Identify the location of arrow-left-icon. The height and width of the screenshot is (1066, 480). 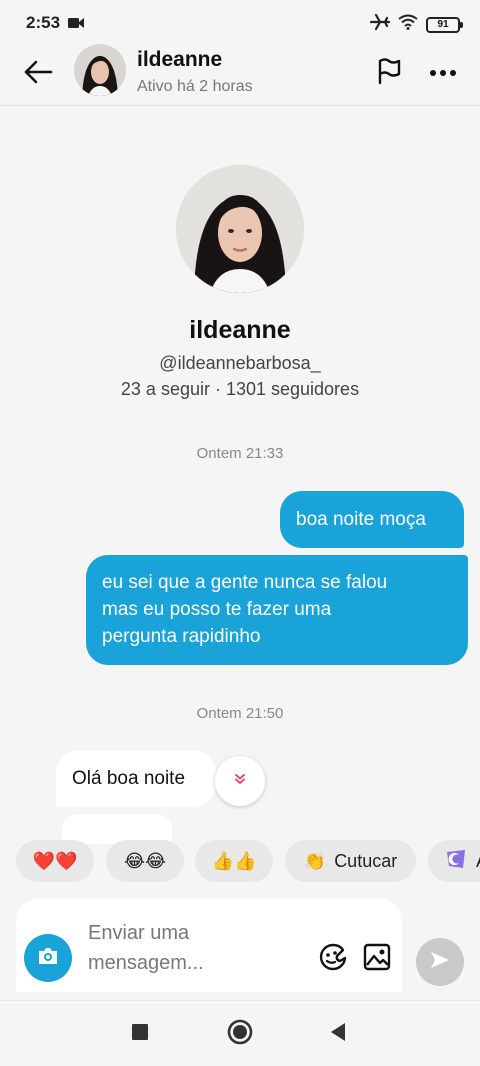
(38, 74).